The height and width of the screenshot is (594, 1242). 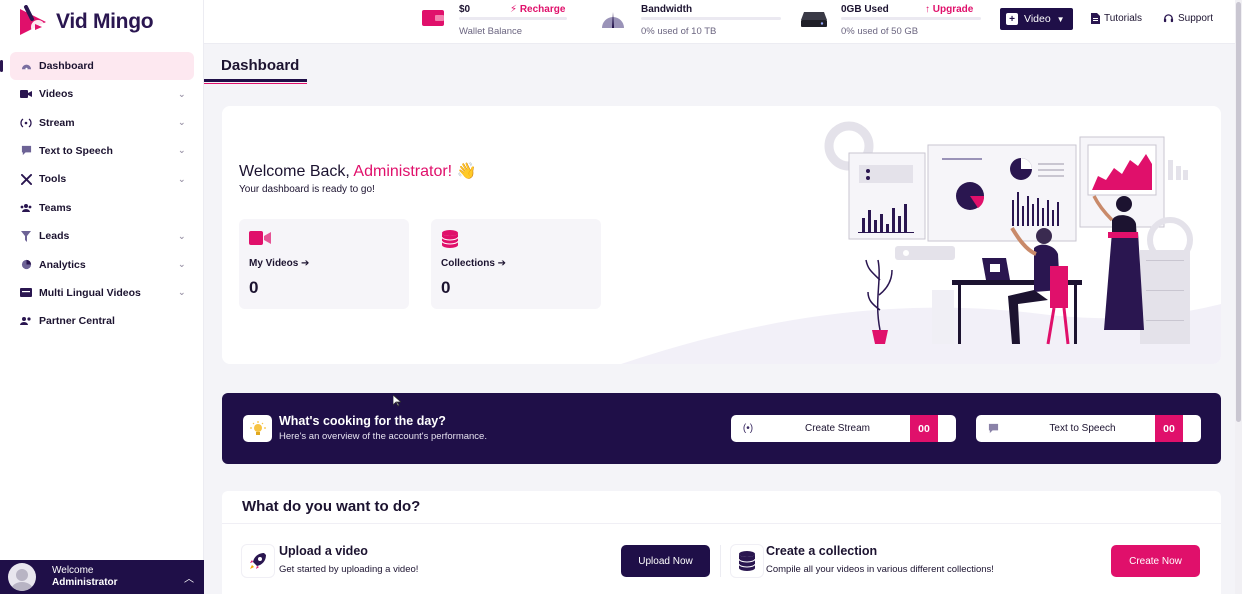 What do you see at coordinates (516, 264) in the screenshot?
I see `collections-card: Collections ➔ 0` at bounding box center [516, 264].